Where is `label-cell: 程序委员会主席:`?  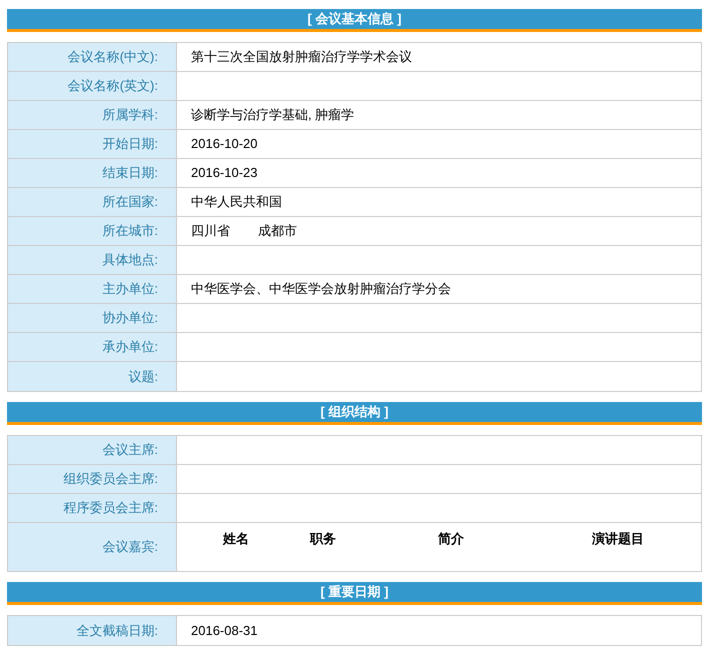
label-cell: 程序委员会主席: is located at coordinates (92, 508).